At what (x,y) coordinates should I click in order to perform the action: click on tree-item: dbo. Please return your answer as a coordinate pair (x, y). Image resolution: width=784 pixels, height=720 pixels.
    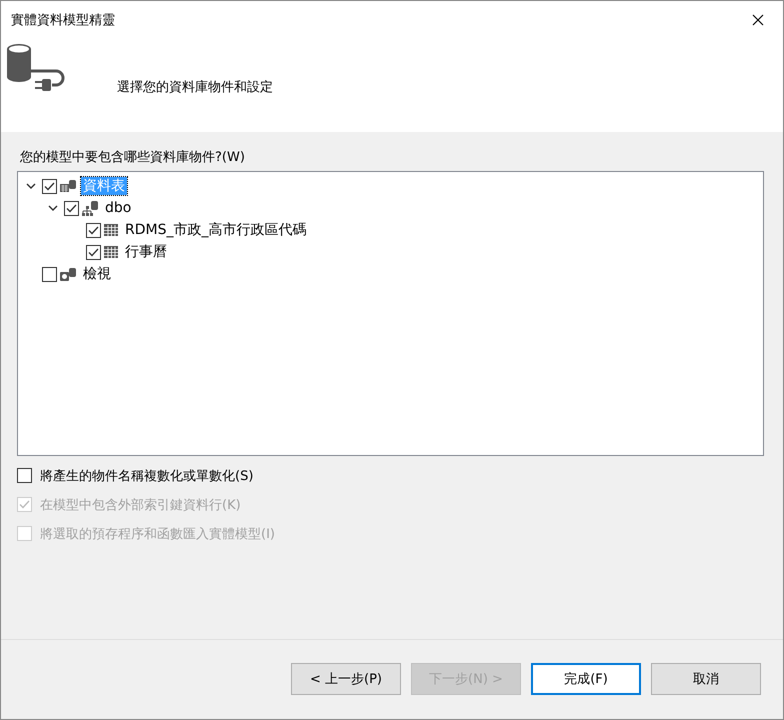
    Looking at the image, I should click on (118, 208).